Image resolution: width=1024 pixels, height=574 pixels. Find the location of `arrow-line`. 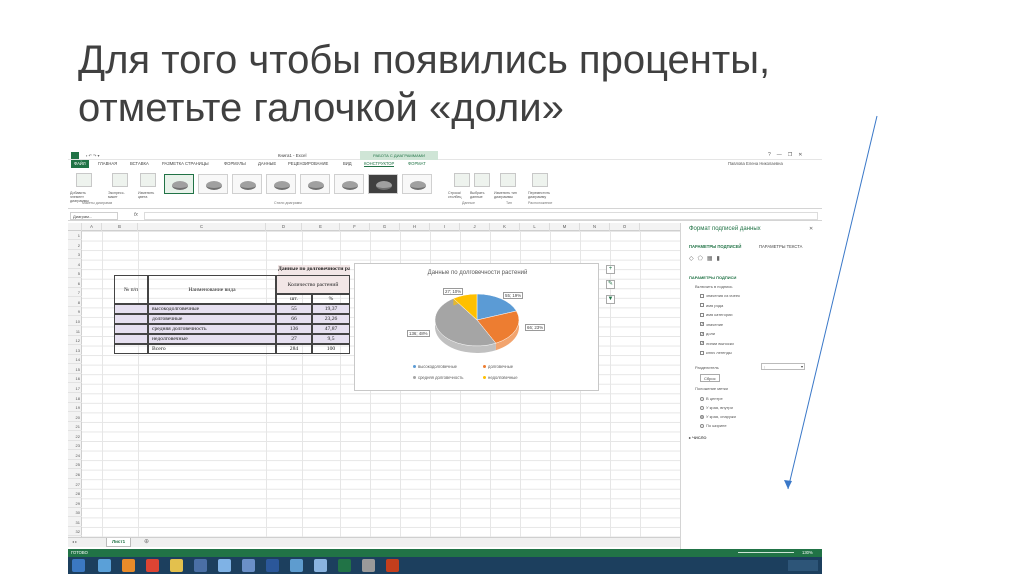

arrow-line is located at coordinates (832, 302).